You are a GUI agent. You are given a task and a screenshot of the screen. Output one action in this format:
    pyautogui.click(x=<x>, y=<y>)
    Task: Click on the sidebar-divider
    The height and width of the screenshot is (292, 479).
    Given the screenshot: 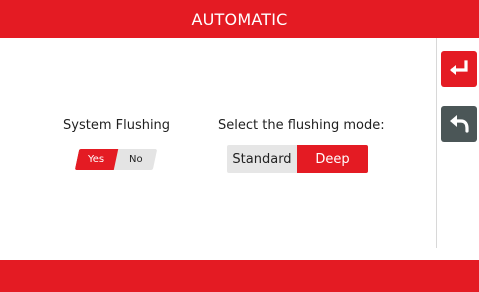 What is the action you would take?
    pyautogui.click(x=436, y=143)
    